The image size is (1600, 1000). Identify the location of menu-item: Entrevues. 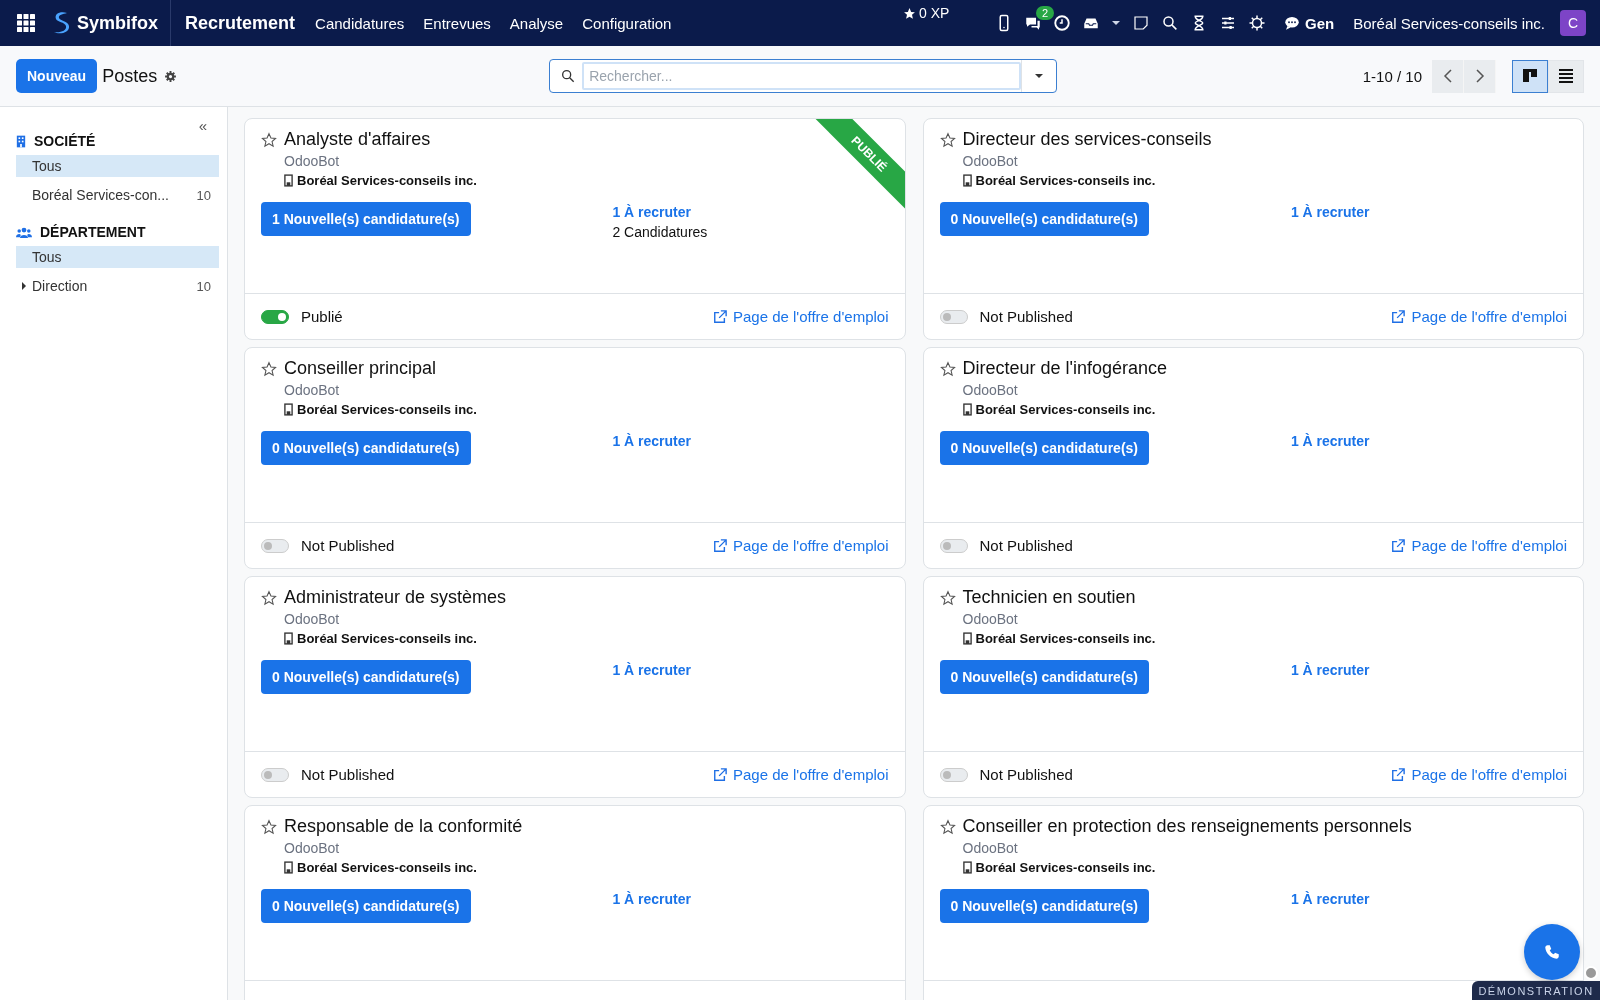
(457, 23).